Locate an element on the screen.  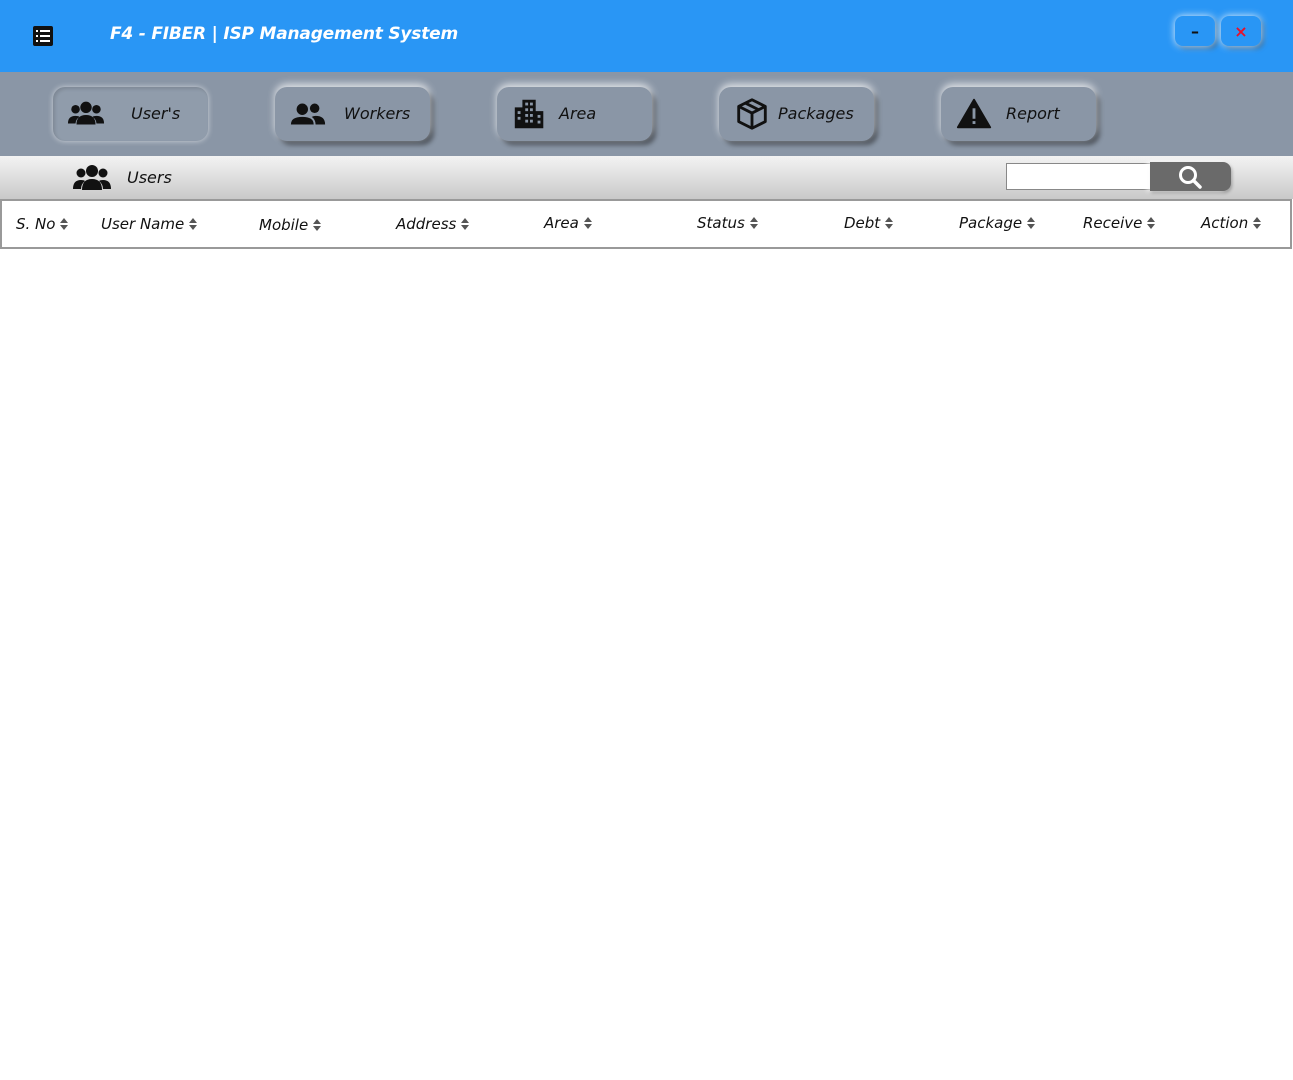
list-menu-icon is located at coordinates (43, 36).